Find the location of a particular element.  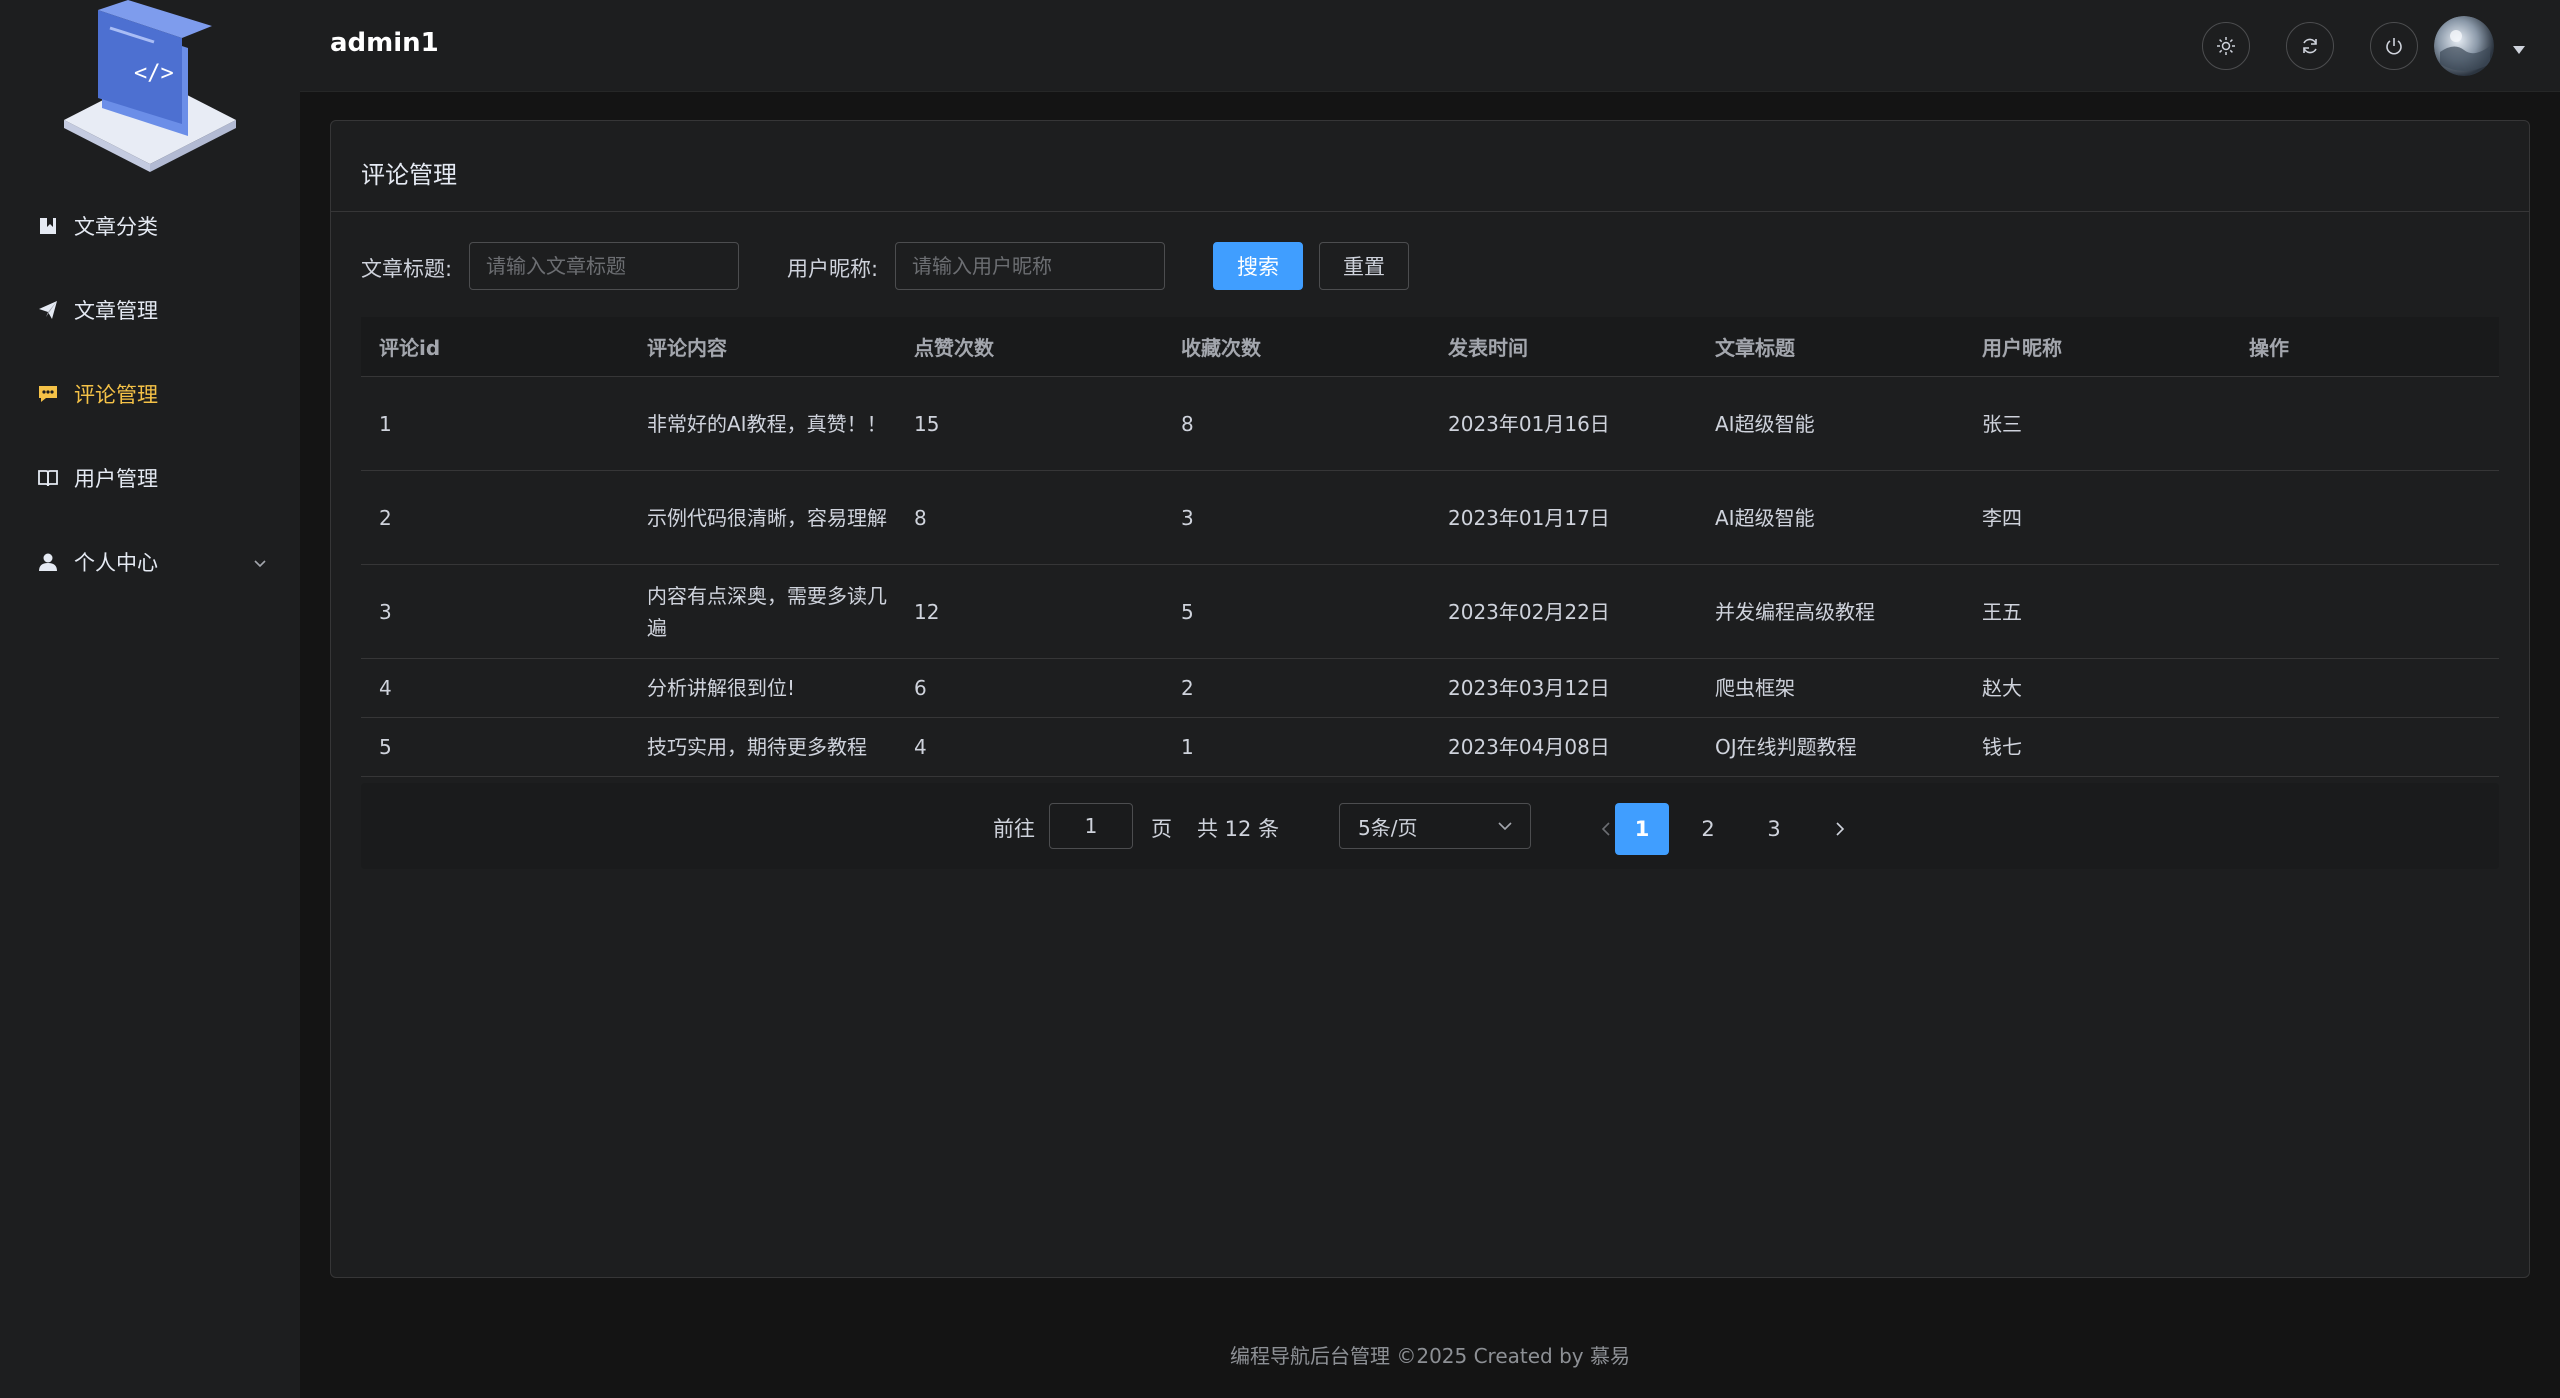

pagination: 前往 页 共 12 条 5条/页 1 2 3 is located at coordinates (1430, 826).